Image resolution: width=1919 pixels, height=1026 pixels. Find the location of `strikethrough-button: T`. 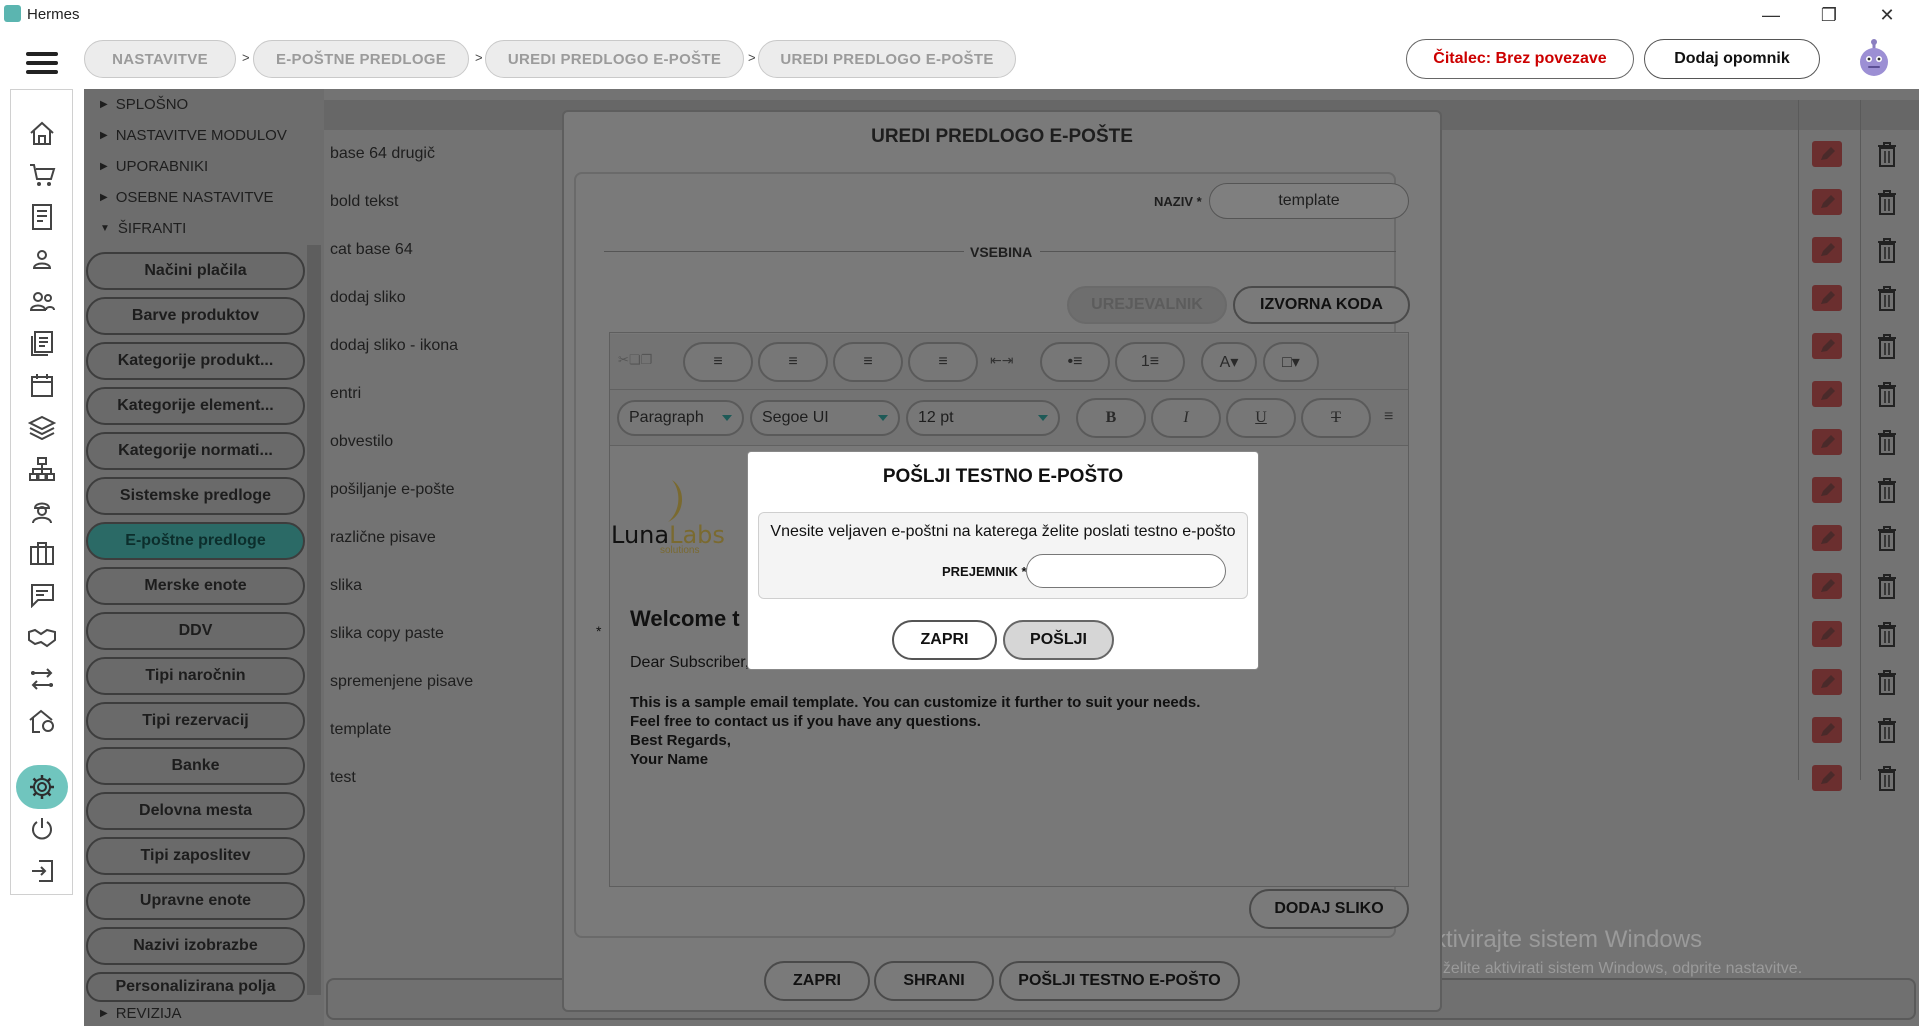

strikethrough-button: T is located at coordinates (1336, 418).